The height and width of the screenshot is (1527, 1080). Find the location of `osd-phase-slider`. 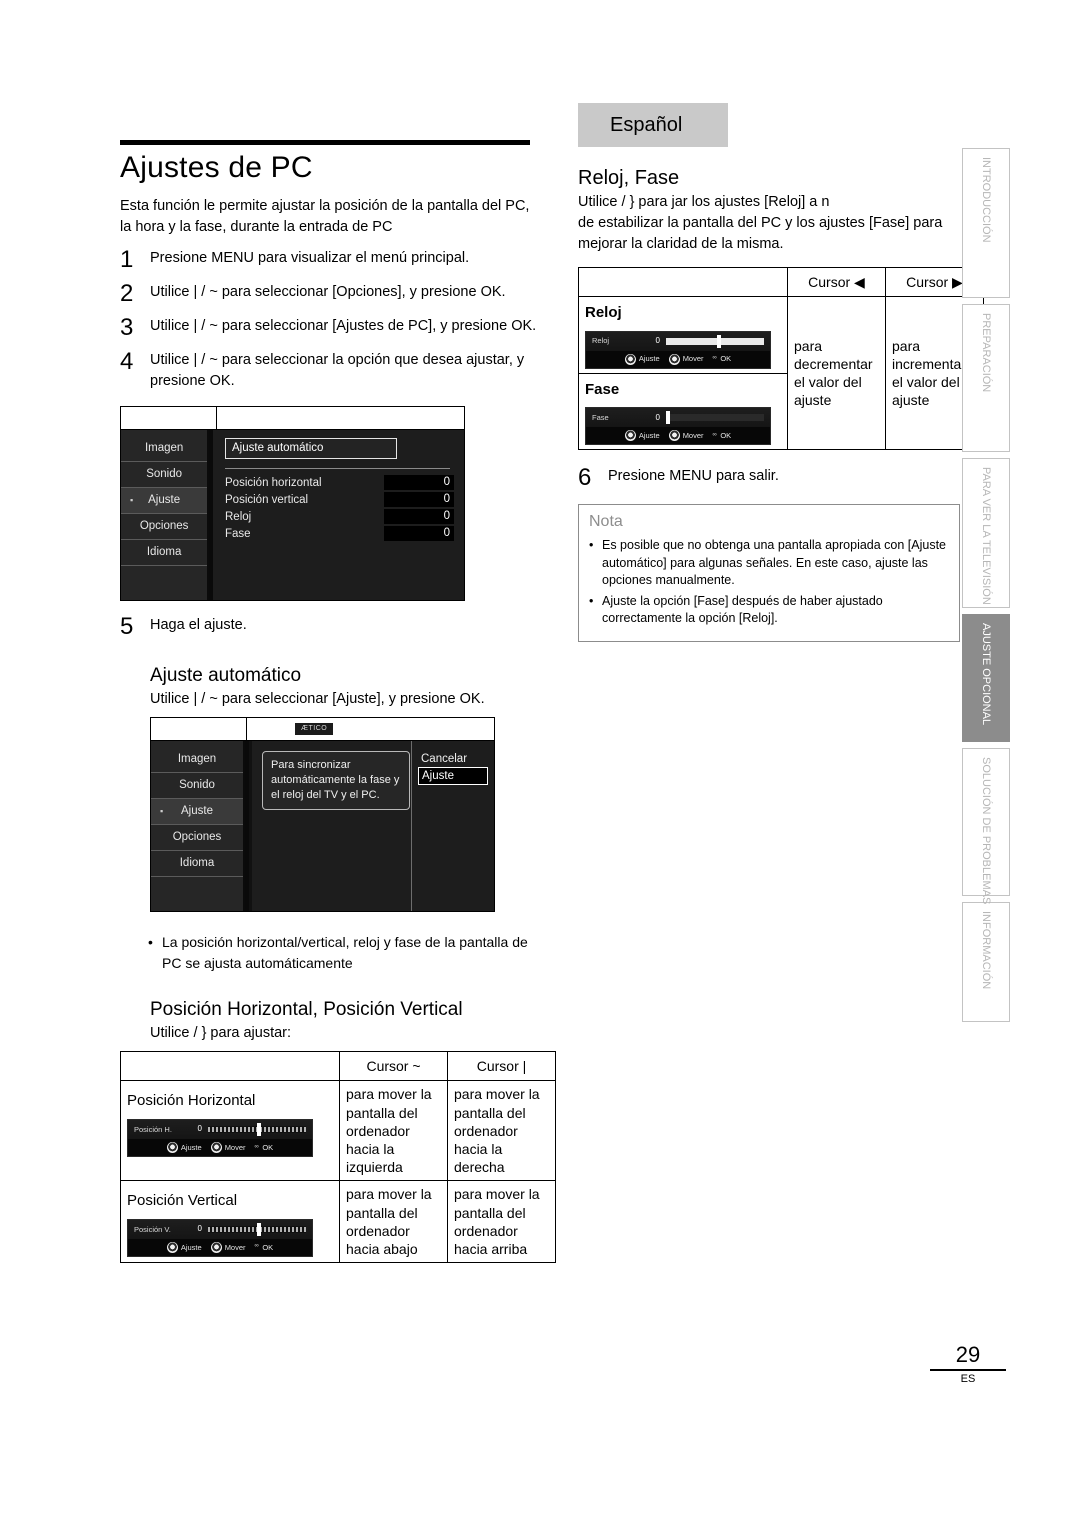

osd-phase-slider is located at coordinates (715, 418).